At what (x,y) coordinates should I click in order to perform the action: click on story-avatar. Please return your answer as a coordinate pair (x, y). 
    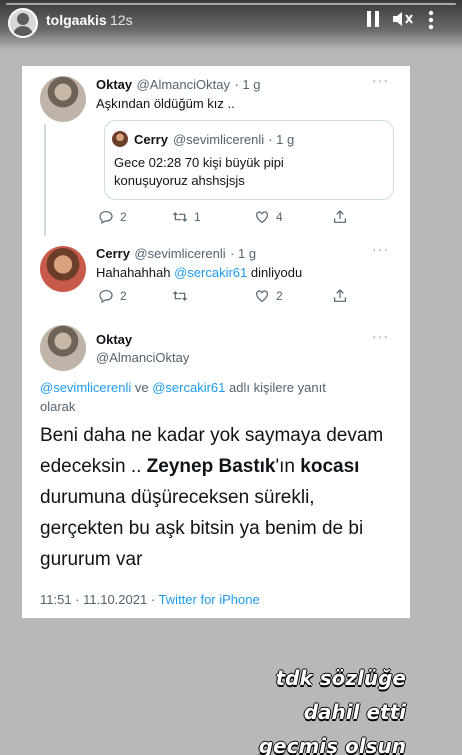
    Looking at the image, I should click on (23, 23).